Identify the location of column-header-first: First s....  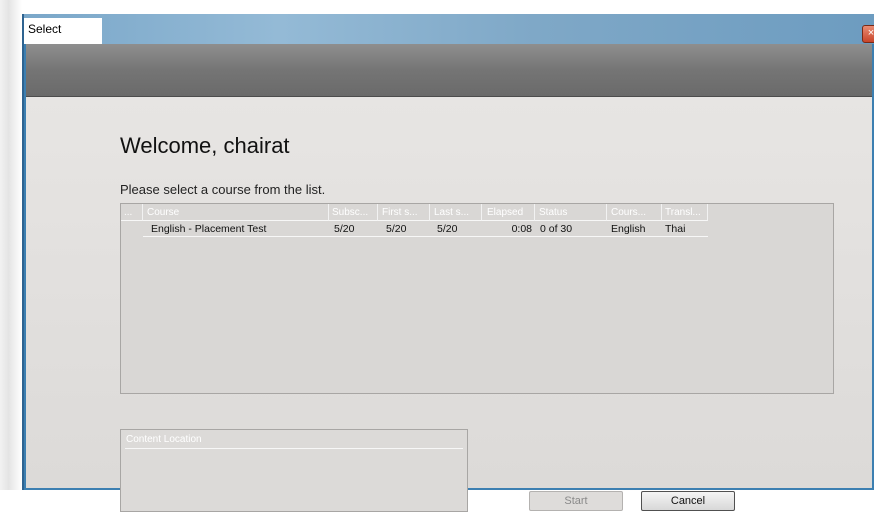
(404, 212).